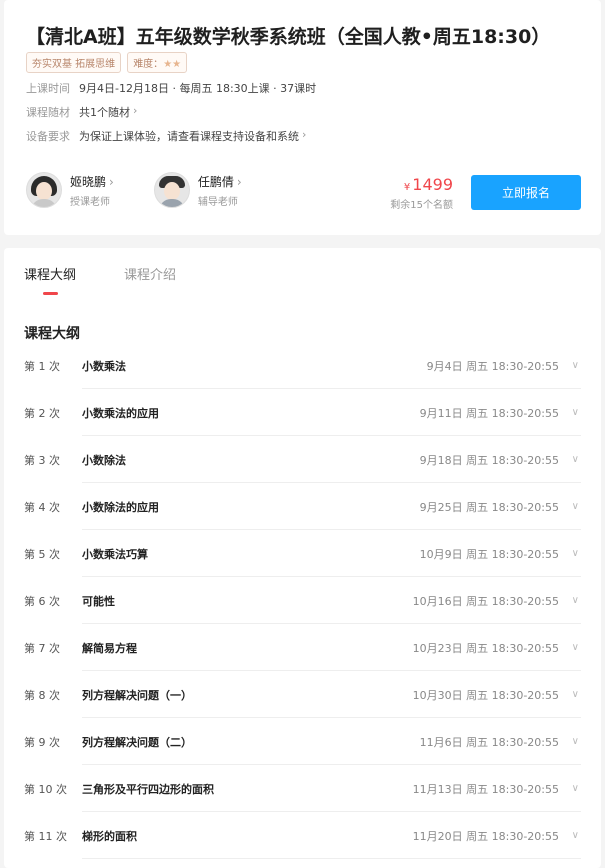 This screenshot has width=605, height=868. I want to click on teacher-role: 授课老师, so click(90, 202).